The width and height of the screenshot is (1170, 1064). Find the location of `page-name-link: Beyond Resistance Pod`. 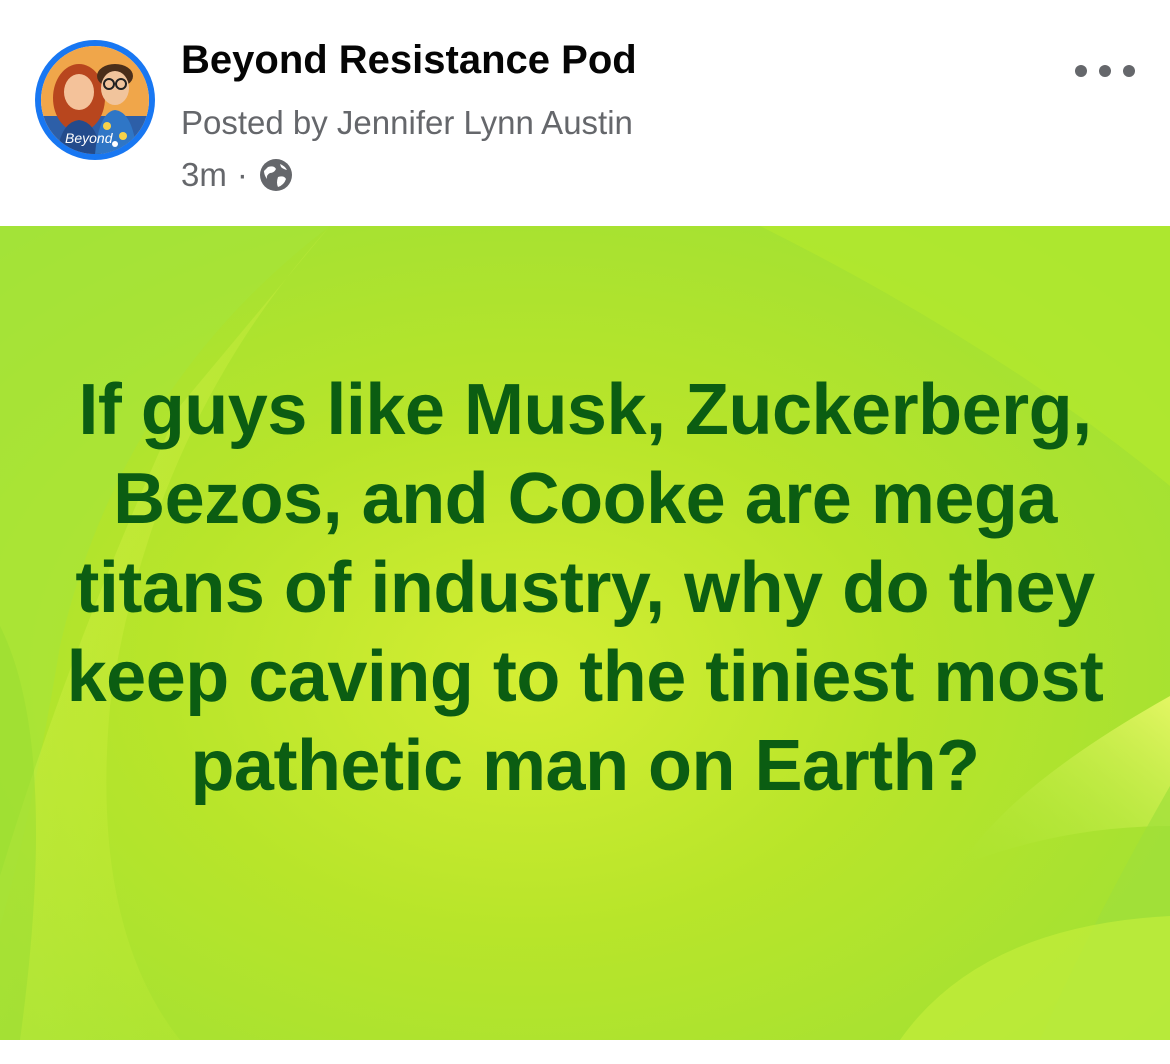

page-name-link: Beyond Resistance Pod is located at coordinates (409, 60).